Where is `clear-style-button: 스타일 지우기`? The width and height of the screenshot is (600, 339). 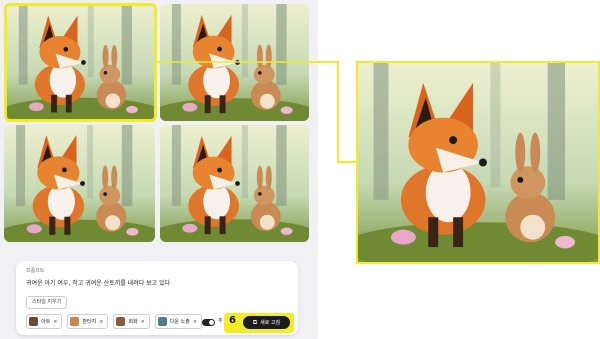 clear-style-button: 스타일 지우기 is located at coordinates (47, 302).